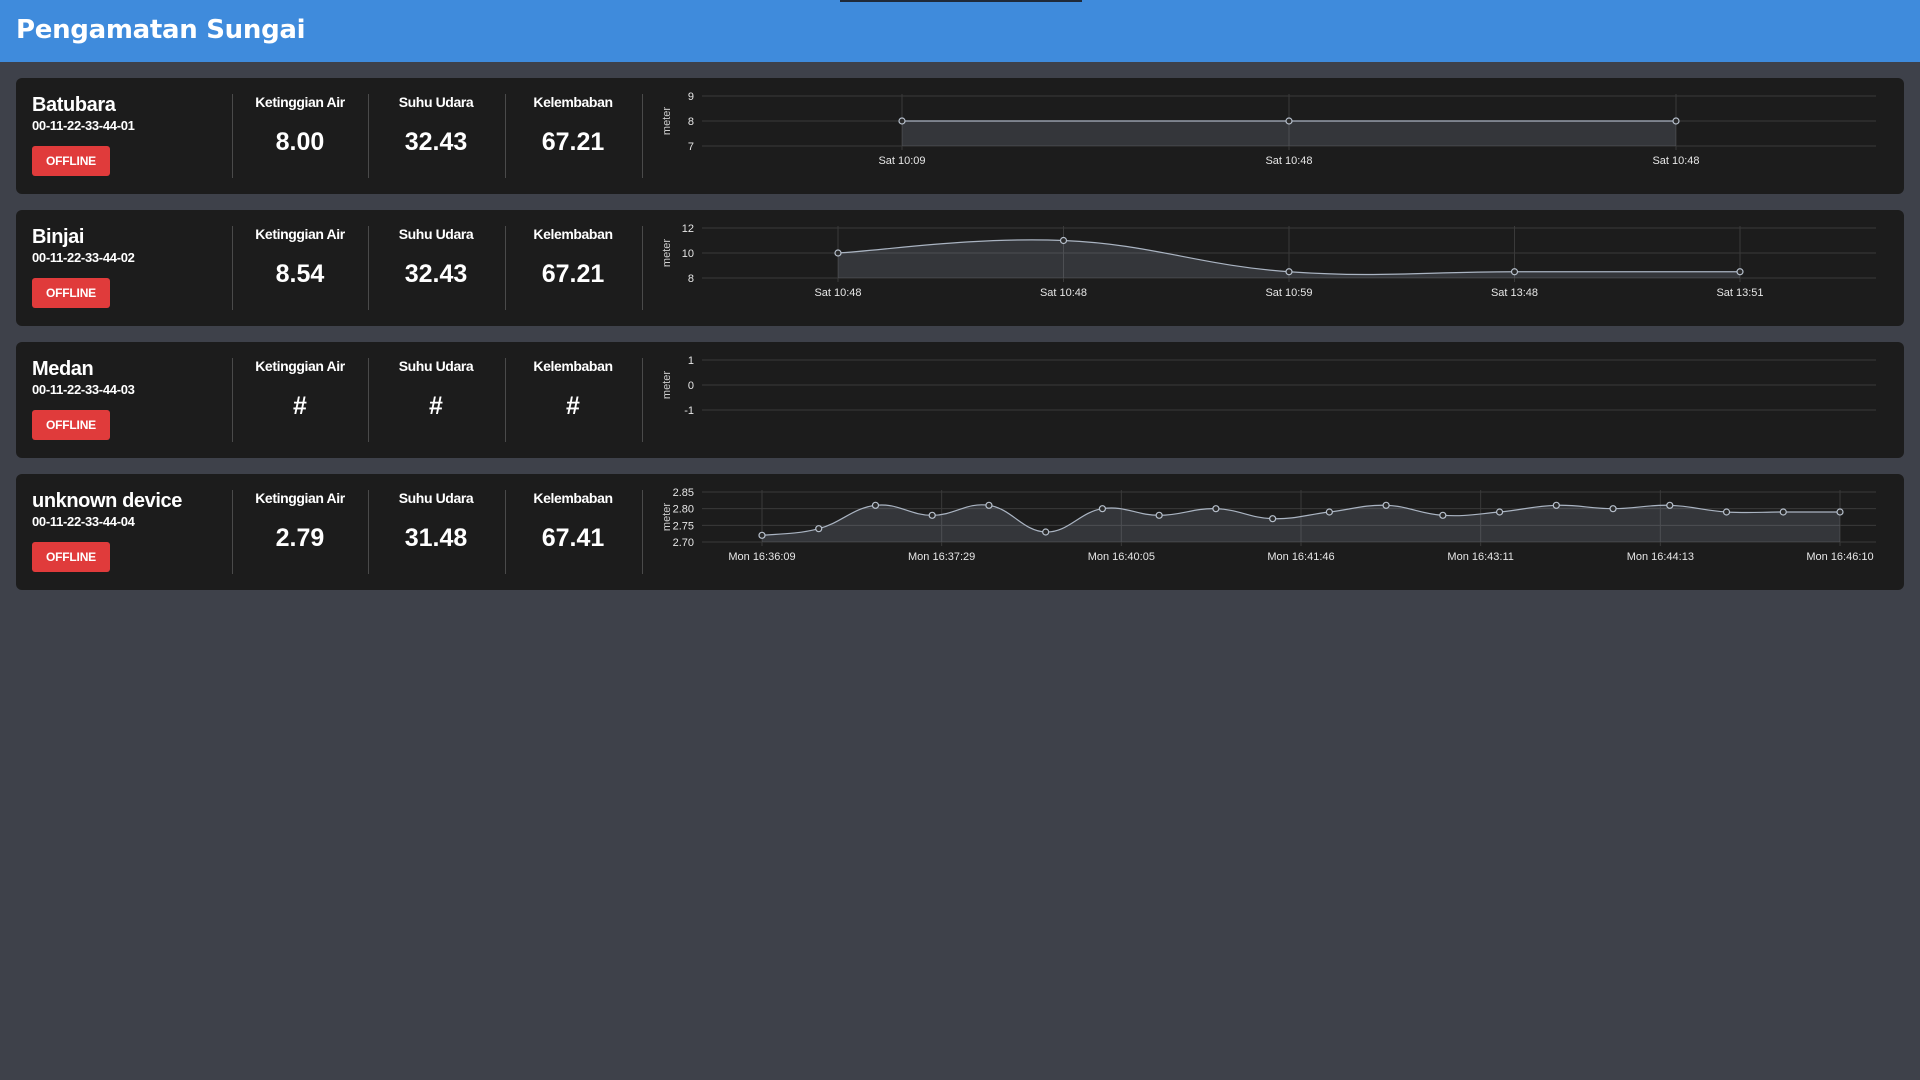 This screenshot has width=1920, height=1080. I want to click on y-tick-label: 12, so click(688, 229).